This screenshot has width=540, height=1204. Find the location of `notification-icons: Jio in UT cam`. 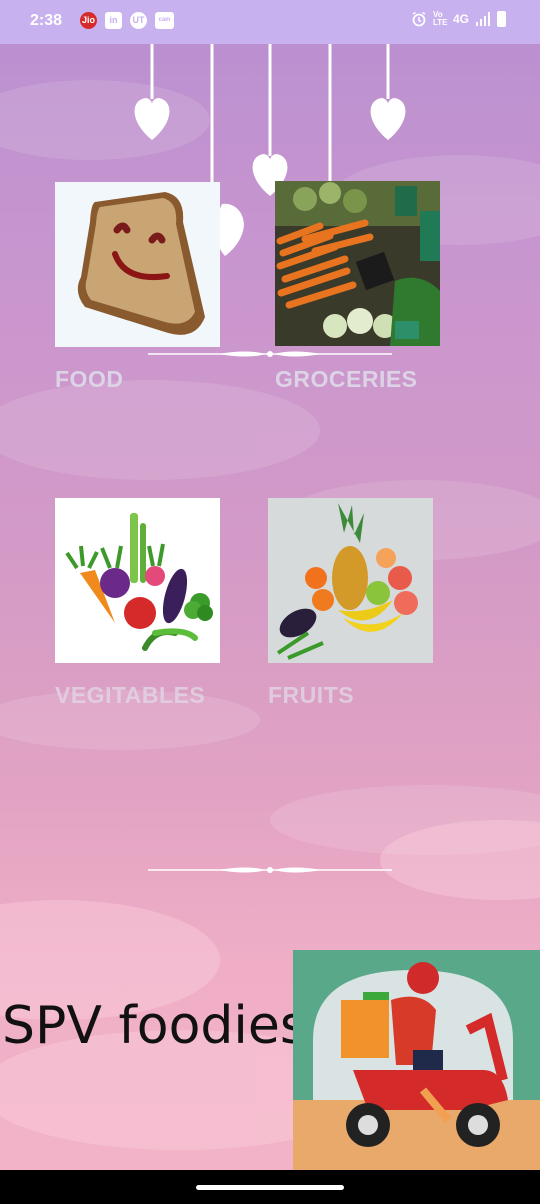

notification-icons: Jio in UT cam is located at coordinates (127, 20).